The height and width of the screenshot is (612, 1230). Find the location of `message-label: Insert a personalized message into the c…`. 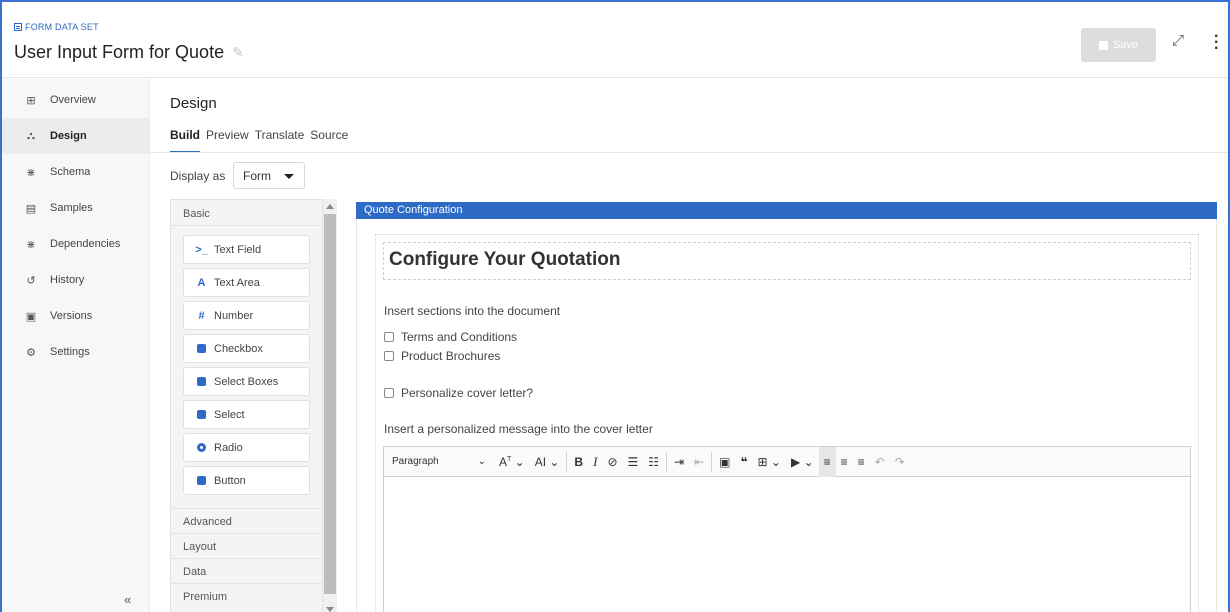

message-label: Insert a personalized message into the c… is located at coordinates (518, 429).